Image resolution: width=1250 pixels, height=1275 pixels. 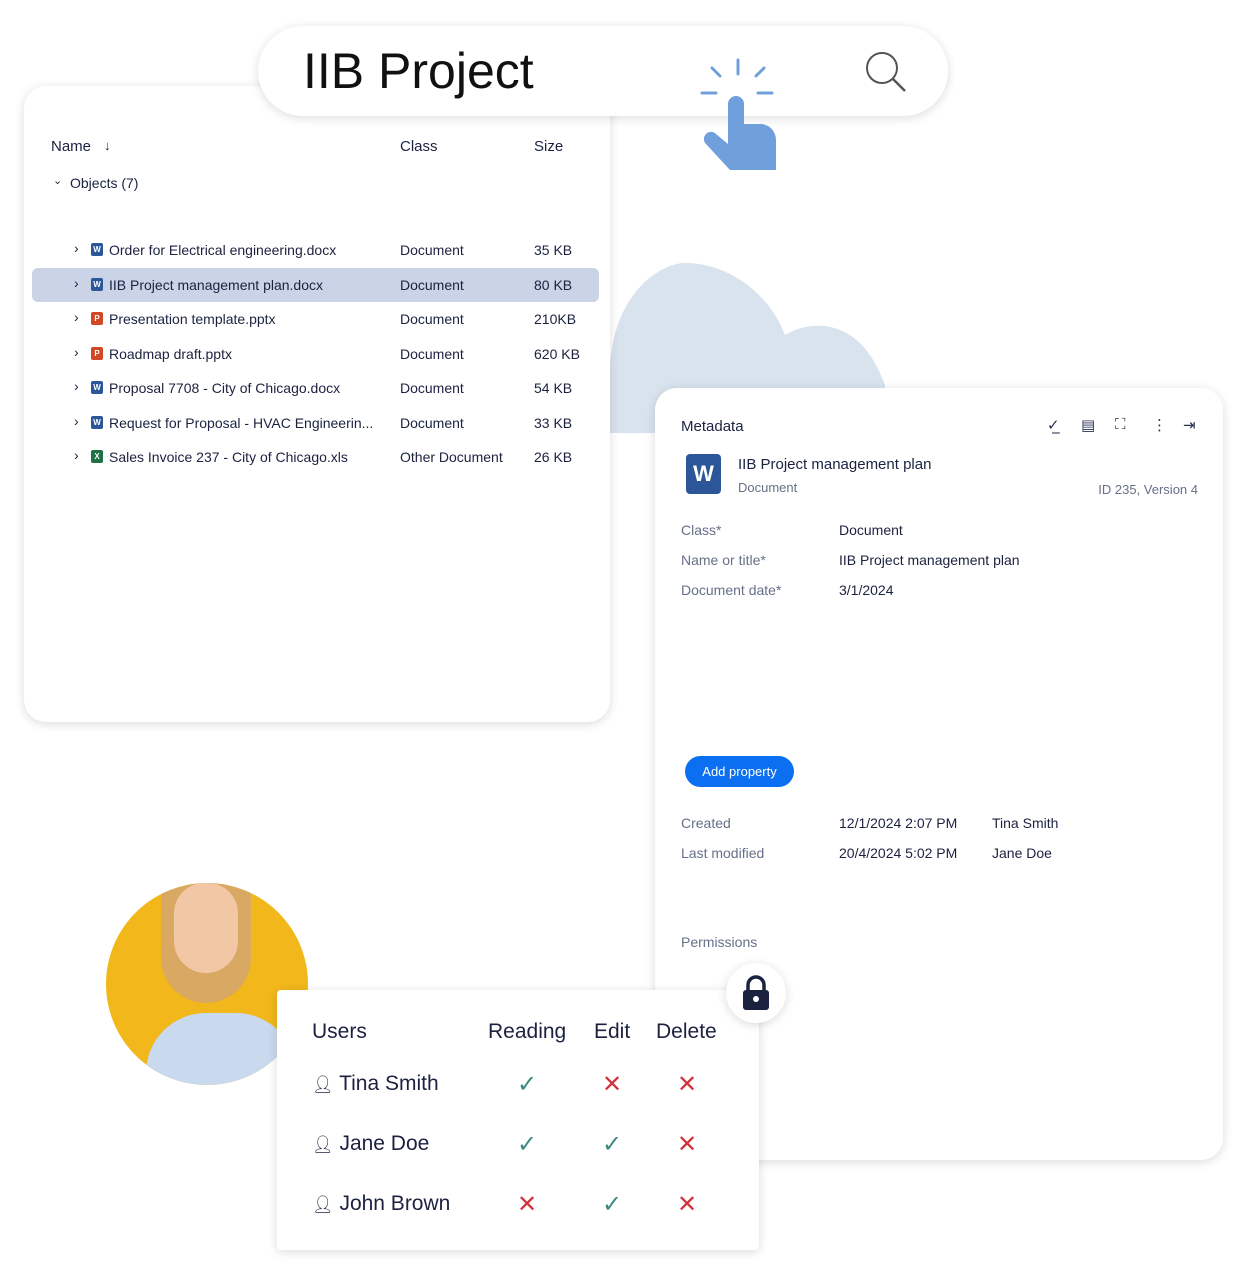 What do you see at coordinates (1159, 425) in the screenshot?
I see `more-icon: ⋮` at bounding box center [1159, 425].